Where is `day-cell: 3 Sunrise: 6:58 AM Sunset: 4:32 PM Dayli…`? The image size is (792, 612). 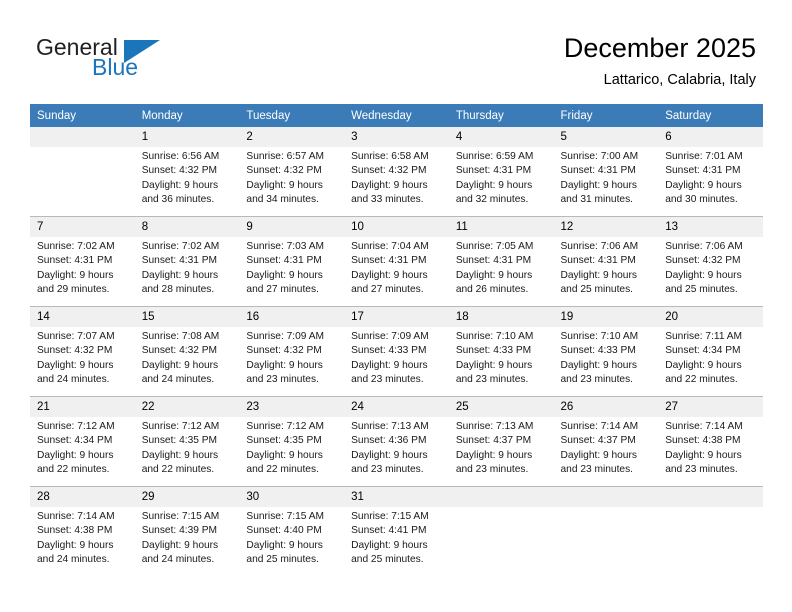 day-cell: 3 Sunrise: 6:58 AM Sunset: 4:32 PM Dayli… is located at coordinates (396, 172).